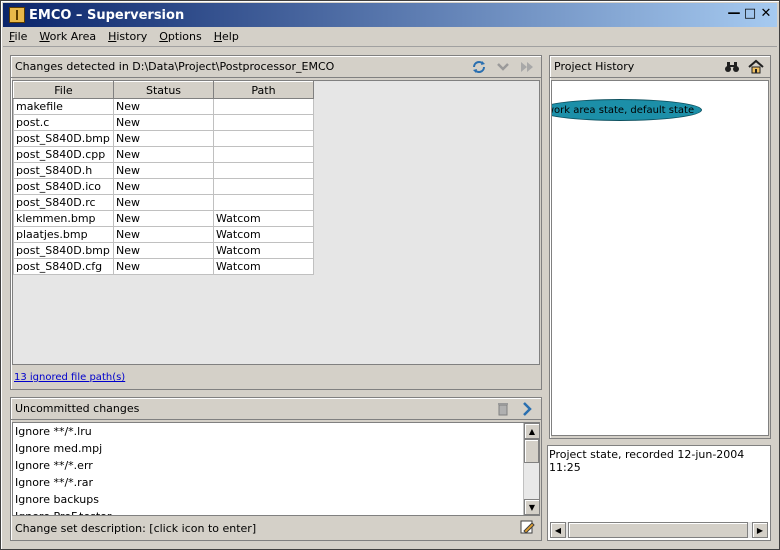 This screenshot has height=550, width=780. Describe the element at coordinates (750, 13) in the screenshot. I see `maximize-button: □` at that location.